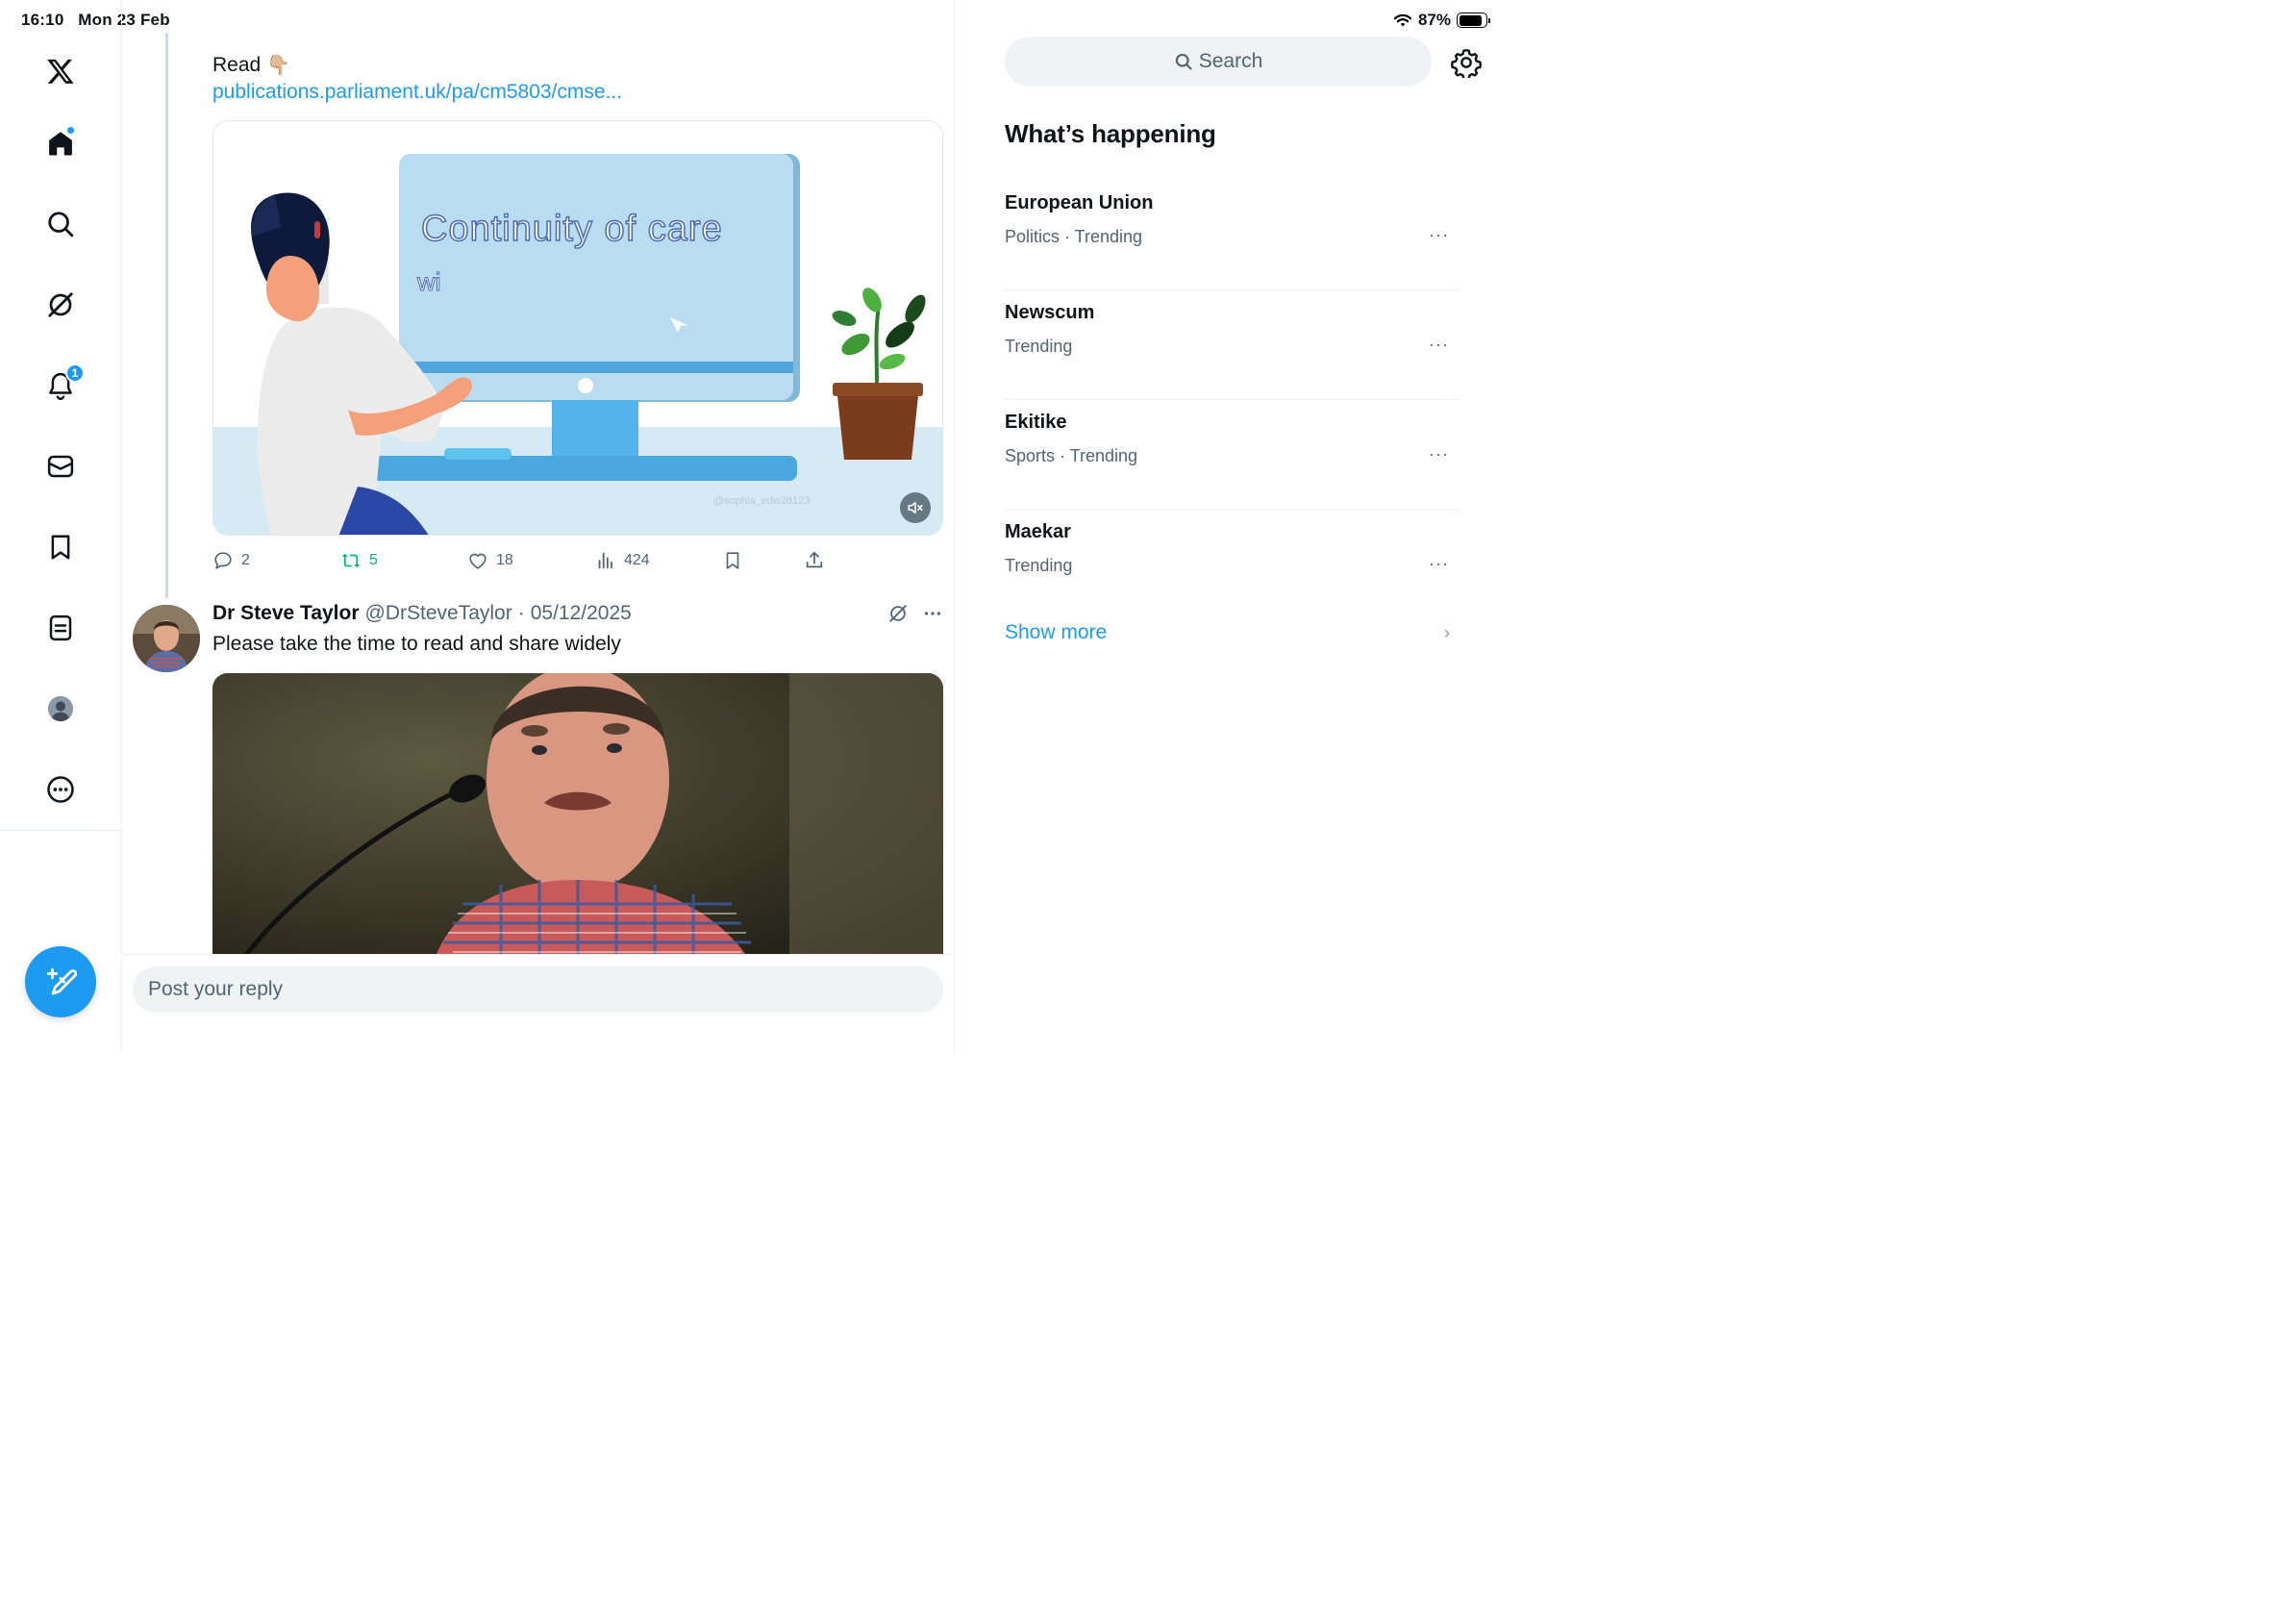  What do you see at coordinates (245, 560) in the screenshot?
I see `reply-count: 2` at bounding box center [245, 560].